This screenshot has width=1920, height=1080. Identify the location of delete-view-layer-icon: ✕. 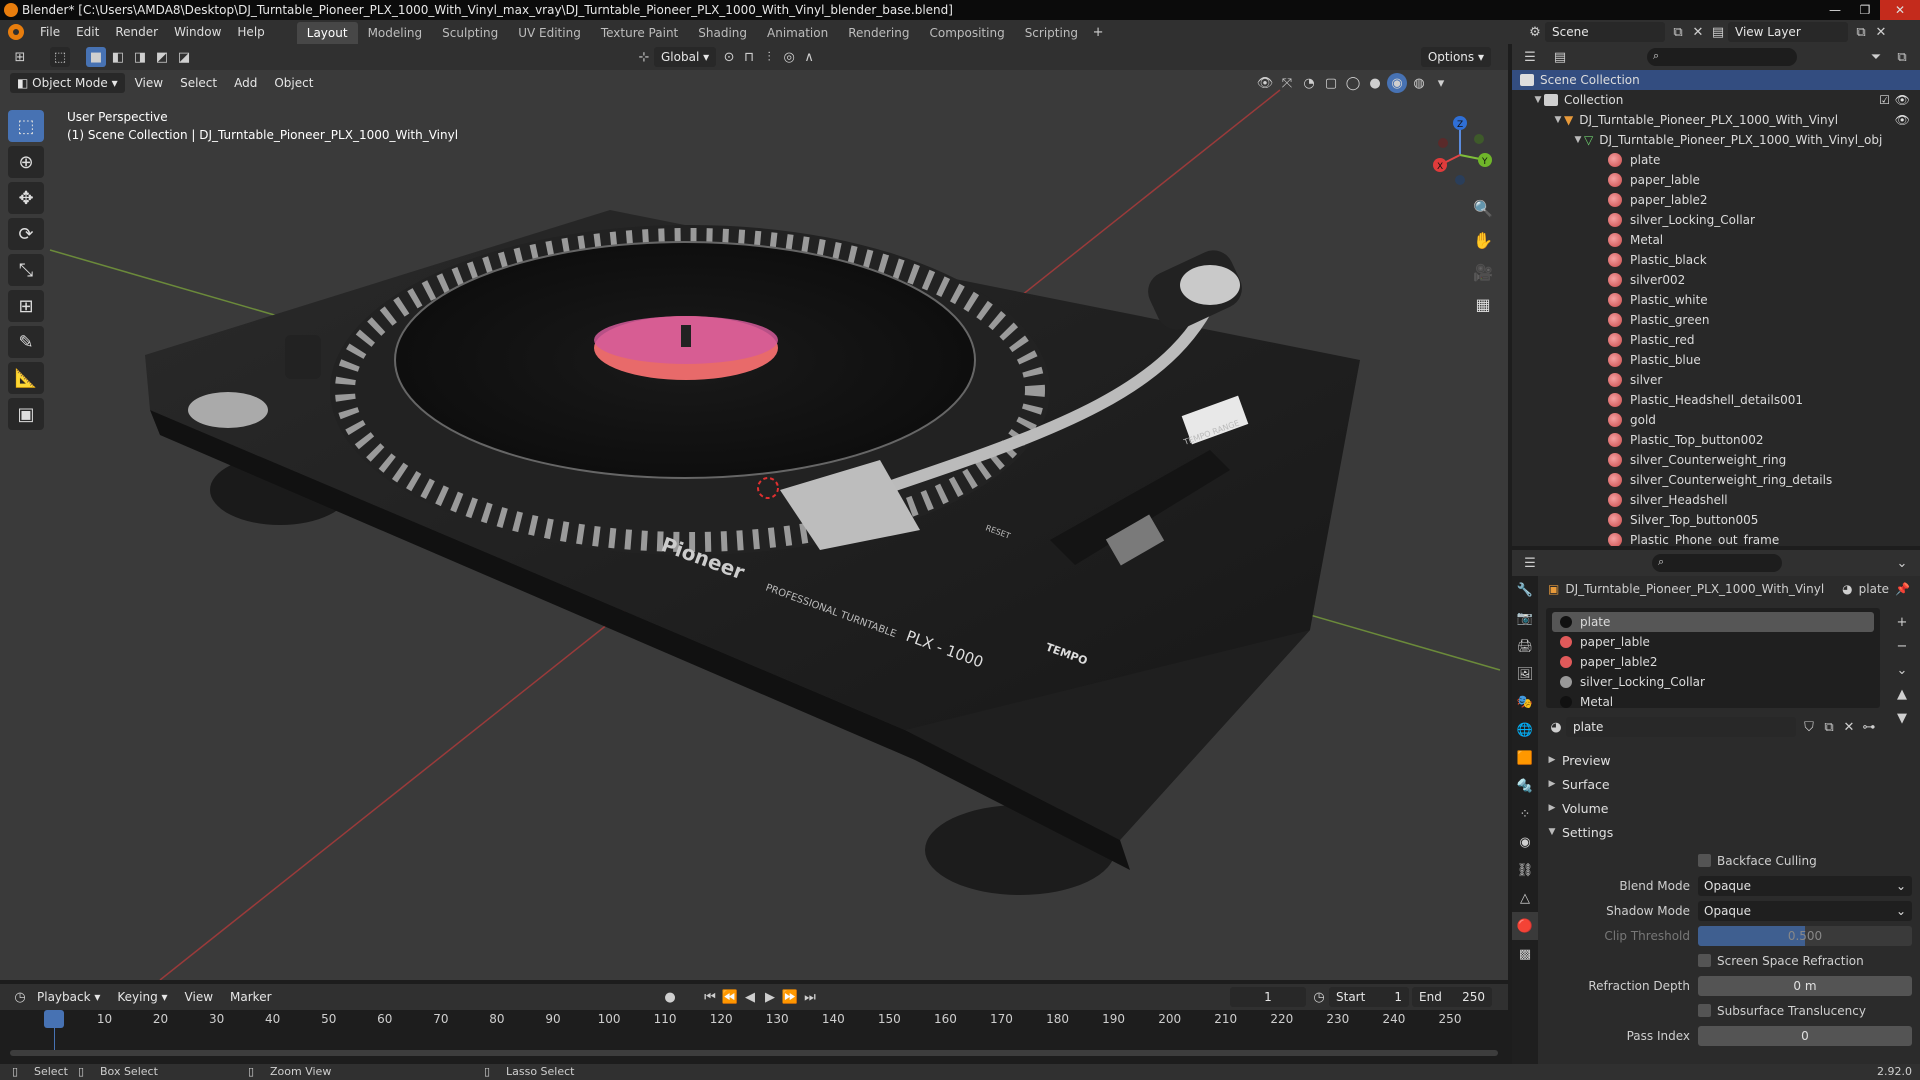
(1881, 32).